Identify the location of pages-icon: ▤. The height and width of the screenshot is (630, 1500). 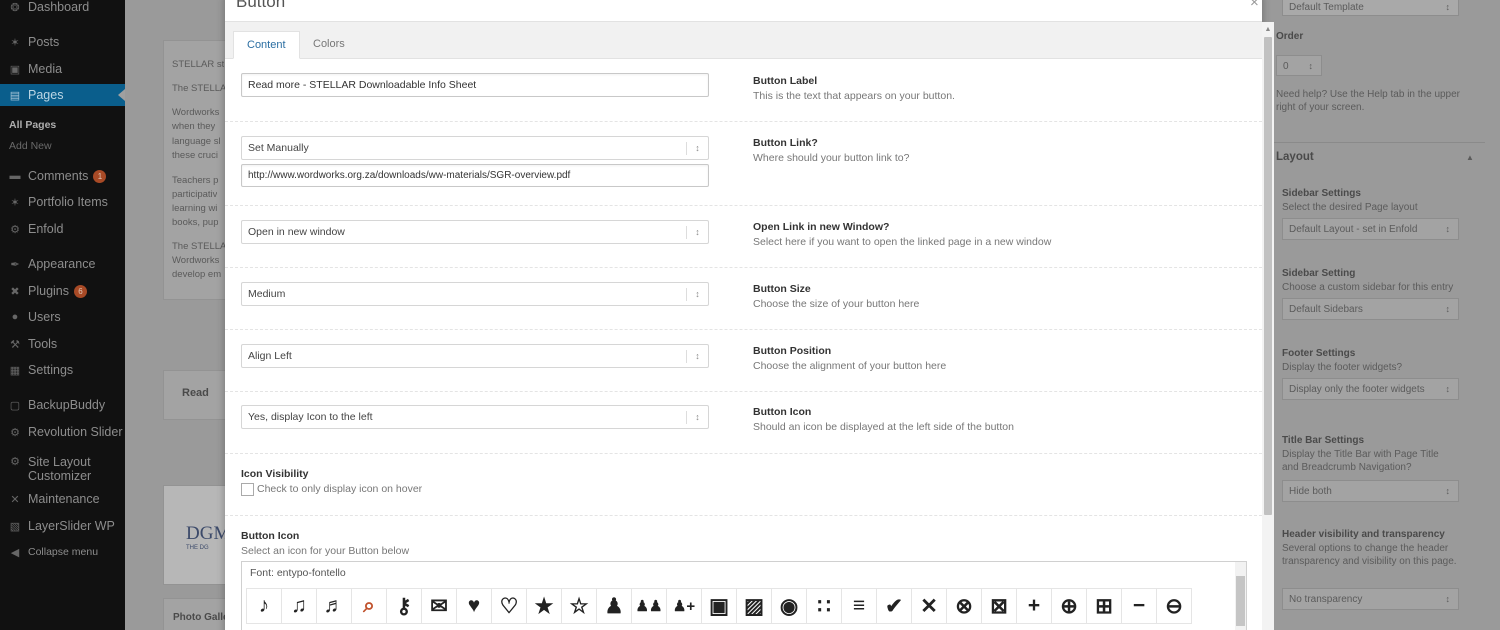
(15, 95).